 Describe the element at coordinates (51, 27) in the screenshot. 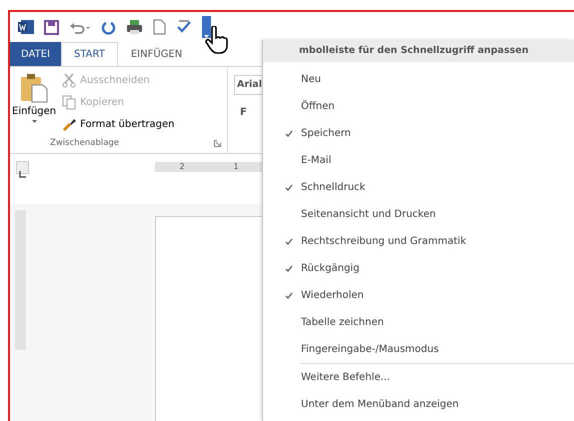

I see `save-icon` at that location.